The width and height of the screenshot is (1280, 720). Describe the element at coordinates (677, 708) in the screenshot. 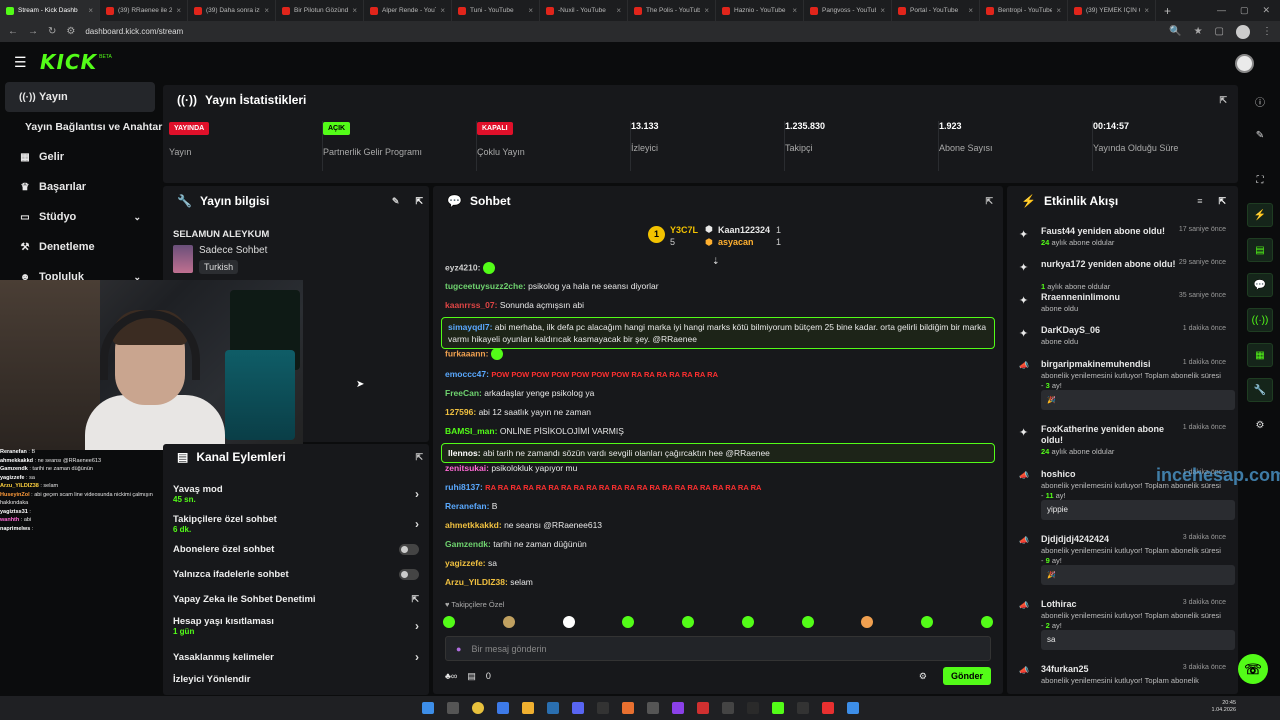

I see `twitch-icon` at that location.